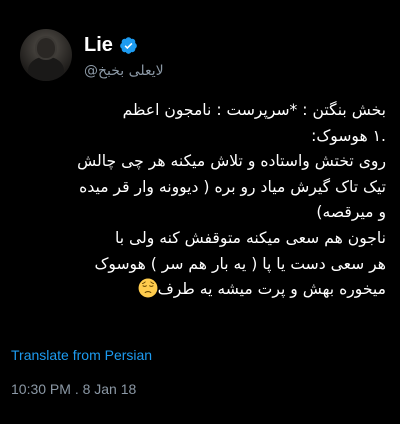 This screenshot has width=400, height=424. Describe the element at coordinates (348, 135) in the screenshot. I see `tweet-line: .١ هوسوک:` at that location.